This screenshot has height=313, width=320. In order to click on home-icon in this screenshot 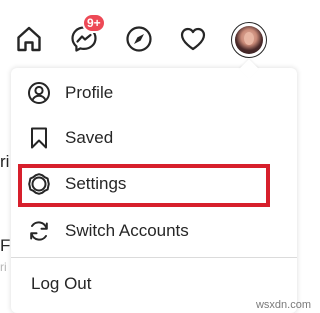, I will do `click(29, 39)`.